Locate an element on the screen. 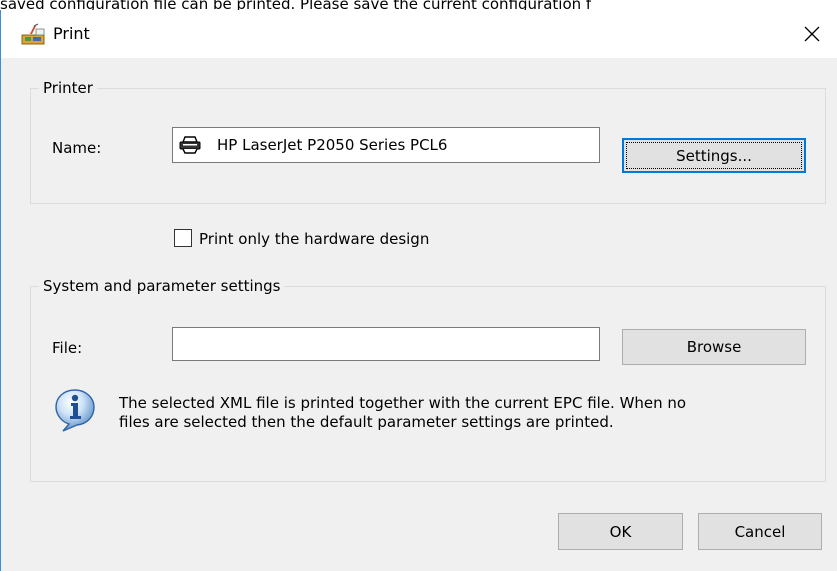  hardware-design-checkbox is located at coordinates (183, 238).